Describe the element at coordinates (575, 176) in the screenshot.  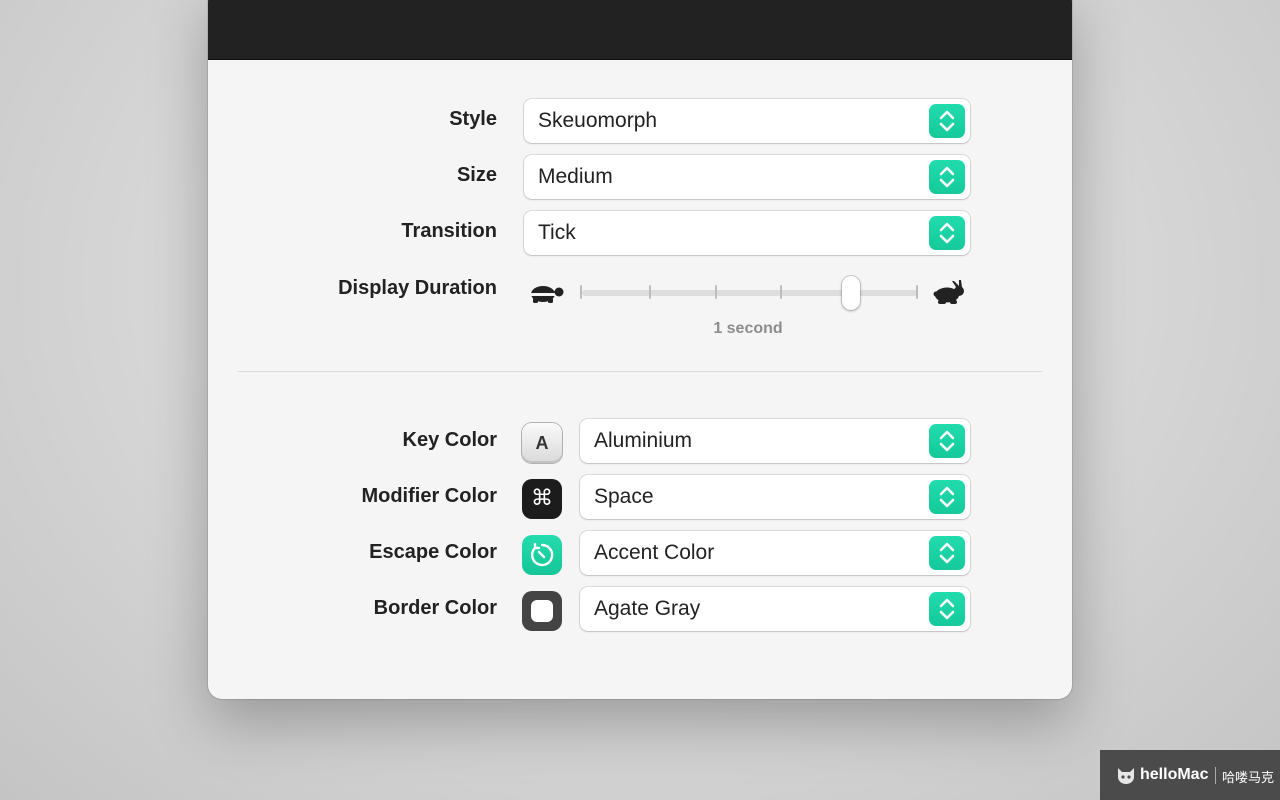
I see `size-value: Medium` at that location.